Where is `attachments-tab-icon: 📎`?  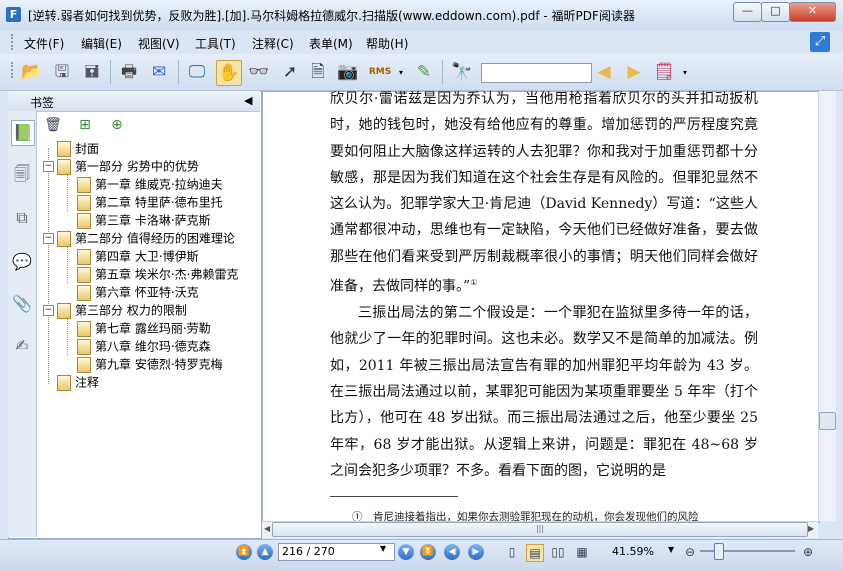
attachments-tab-icon: 📎 is located at coordinates (22, 304).